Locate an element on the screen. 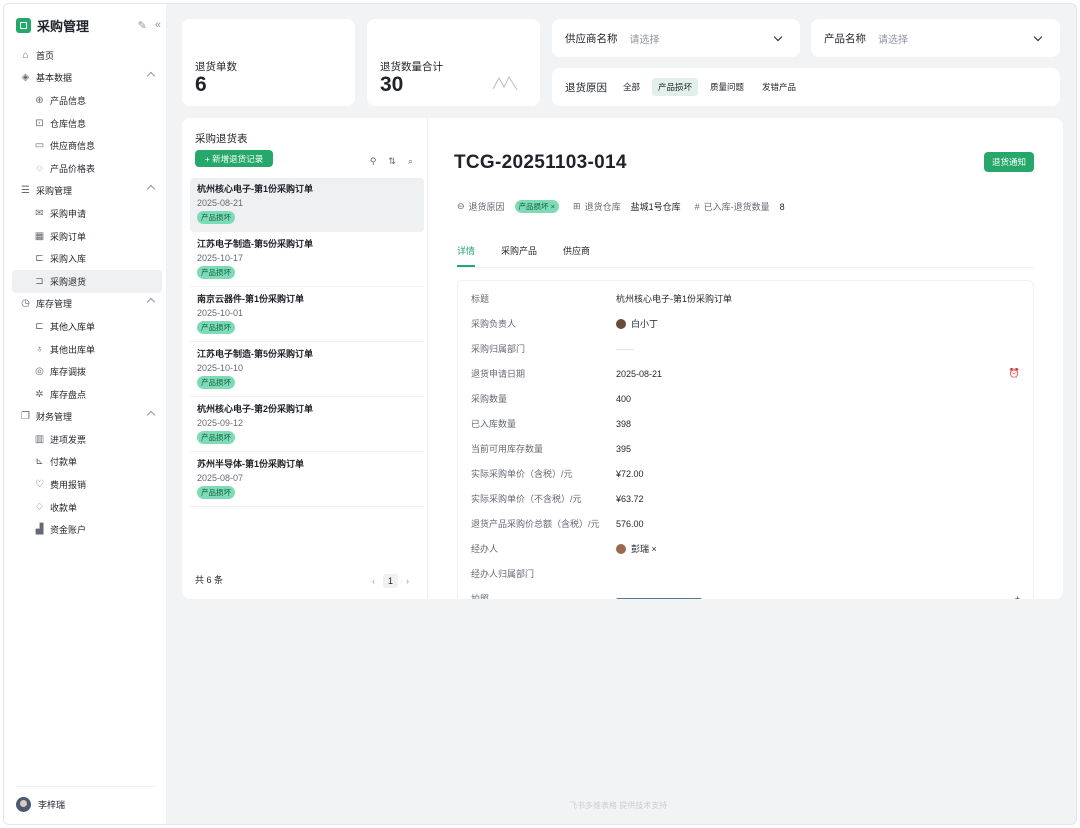  list-title: 采购退货表 is located at coordinates (221, 139).